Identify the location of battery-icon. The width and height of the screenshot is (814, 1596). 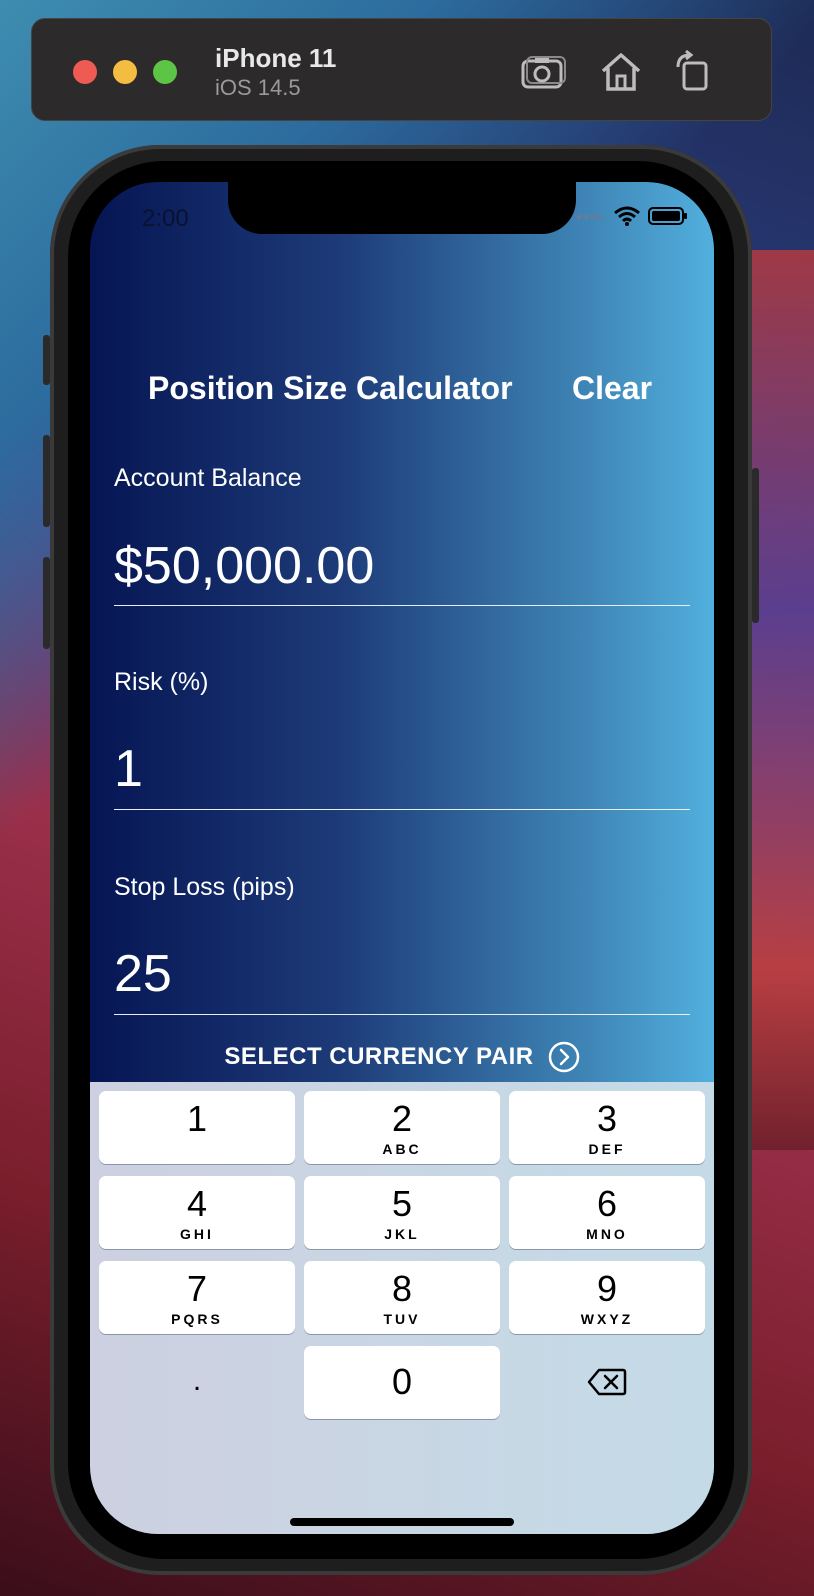
(667, 216).